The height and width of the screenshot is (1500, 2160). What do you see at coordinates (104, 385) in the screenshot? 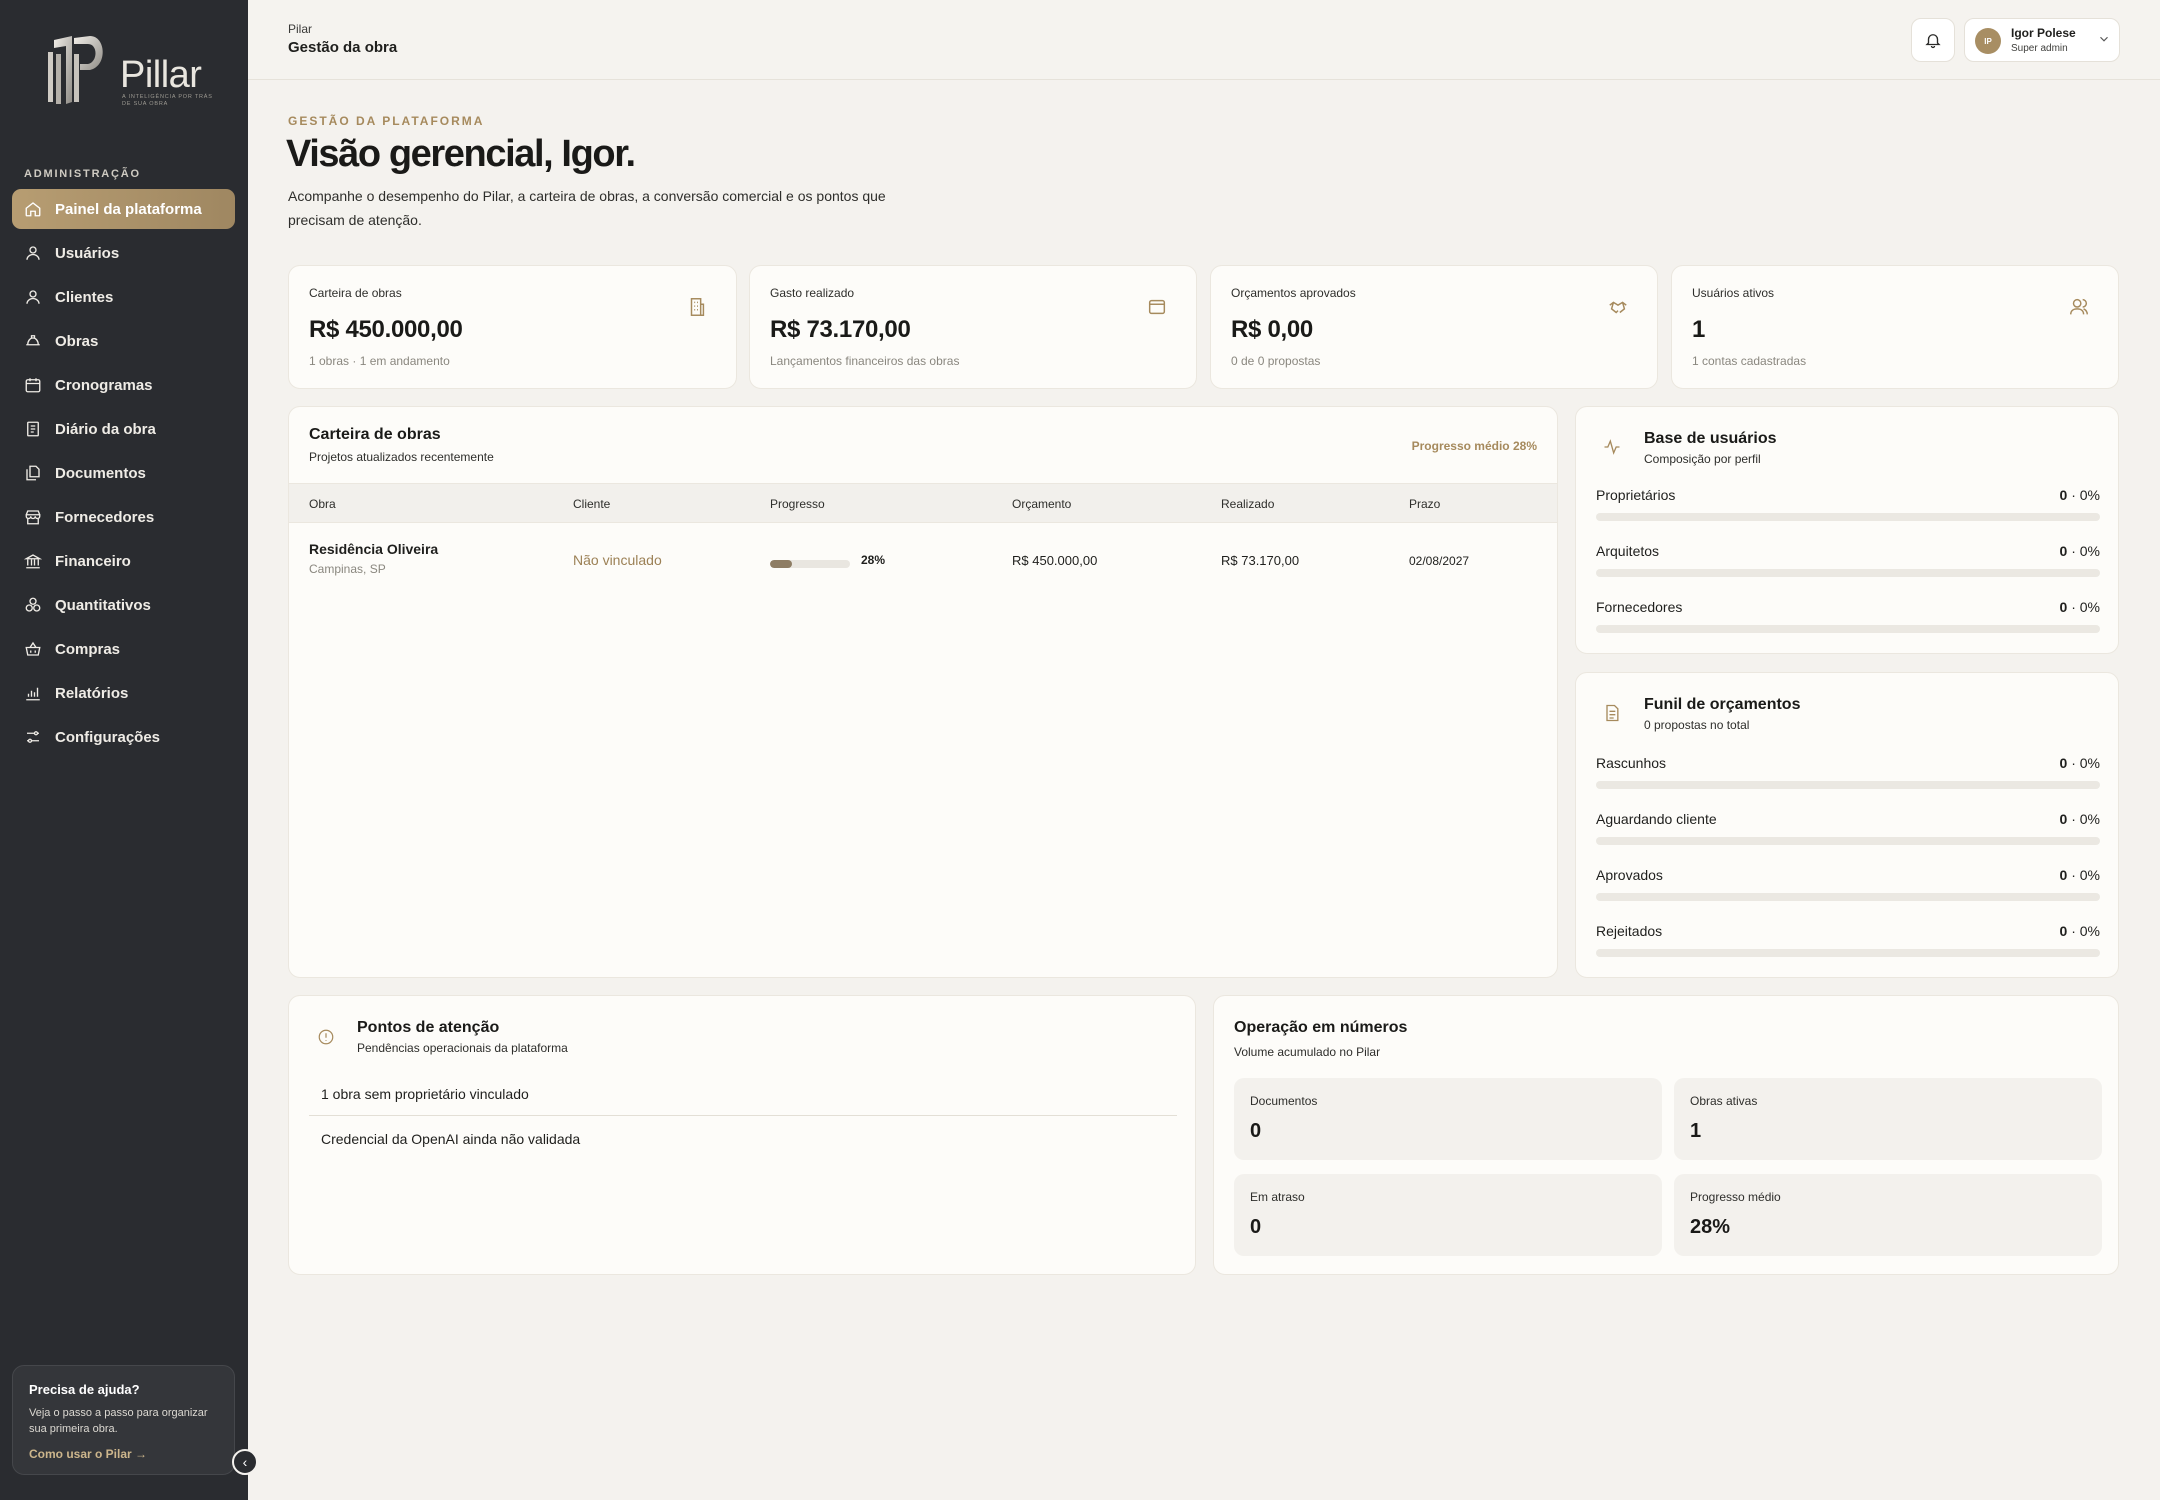
I see `sidebar-item-label: Cronogramas` at bounding box center [104, 385].